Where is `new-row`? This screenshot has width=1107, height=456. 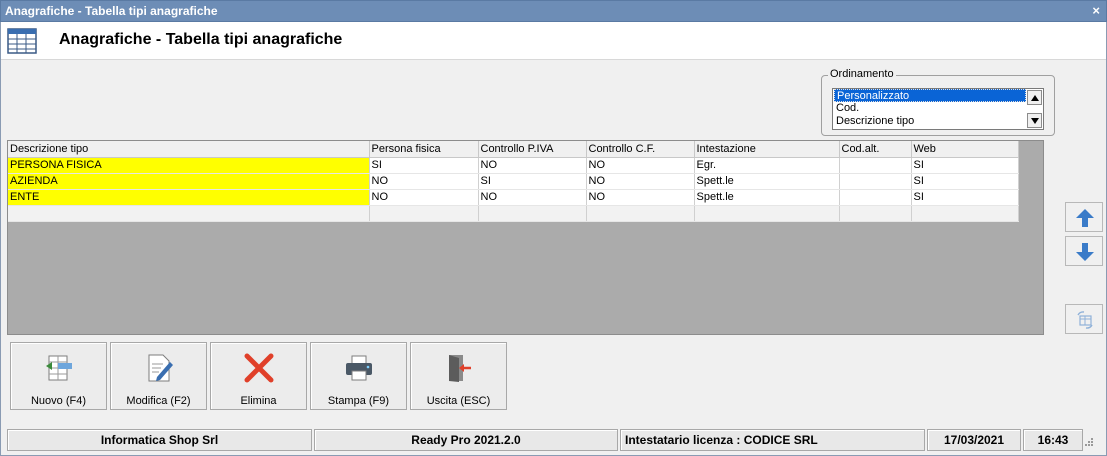 new-row is located at coordinates (513, 213).